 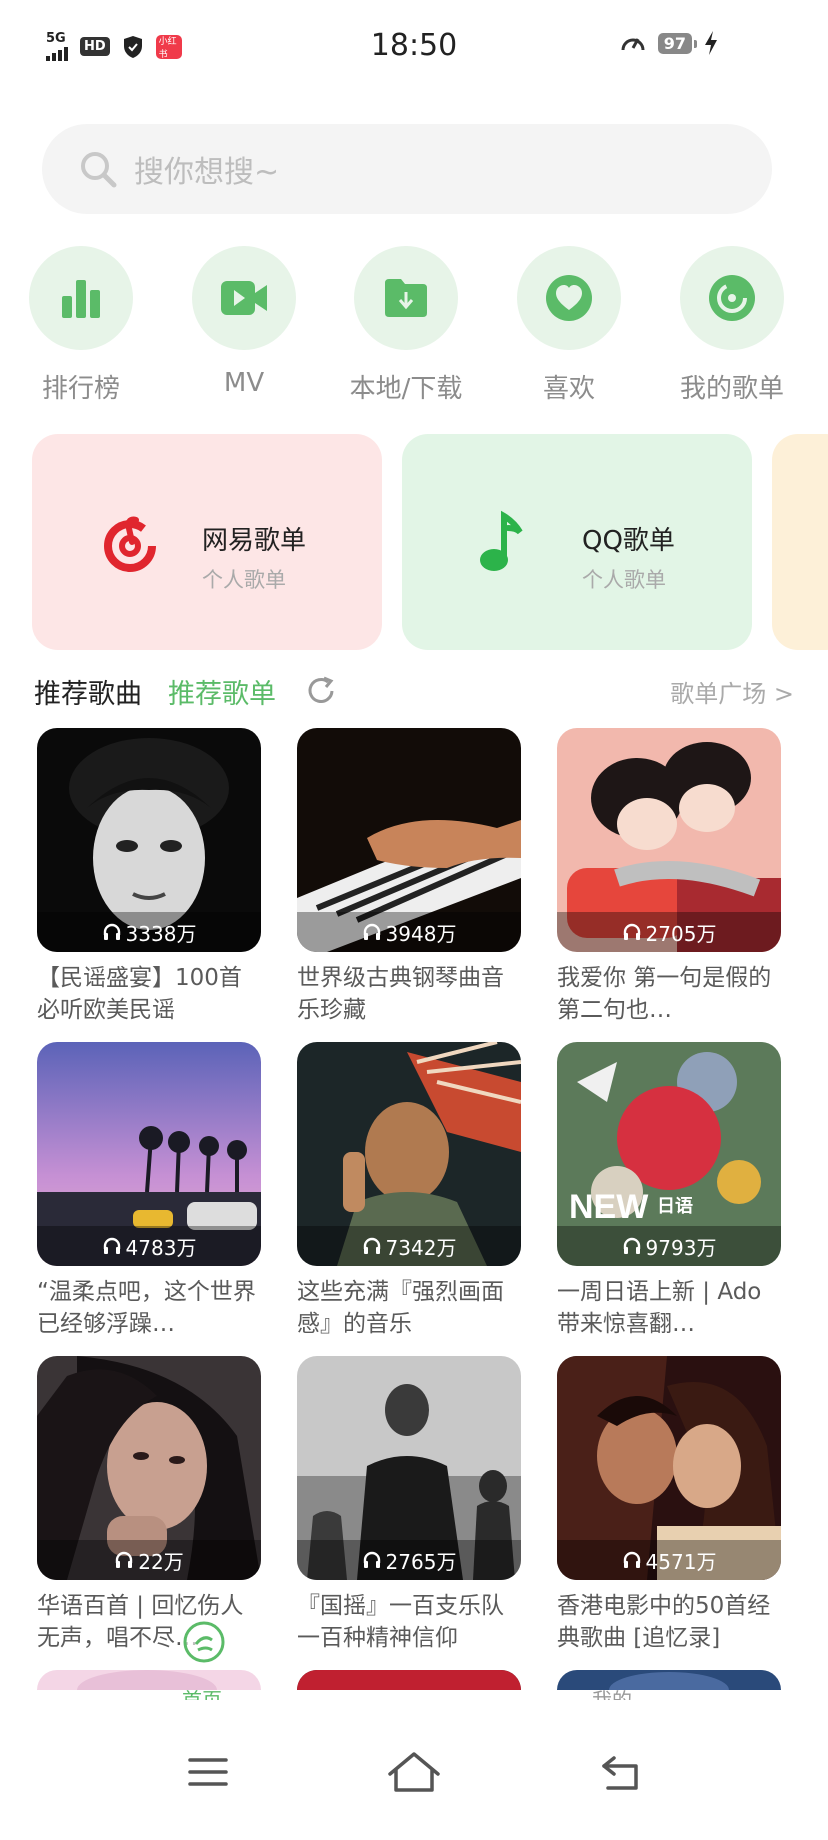 I want to click on svg-text: 日语, so click(x=675, y=1206).